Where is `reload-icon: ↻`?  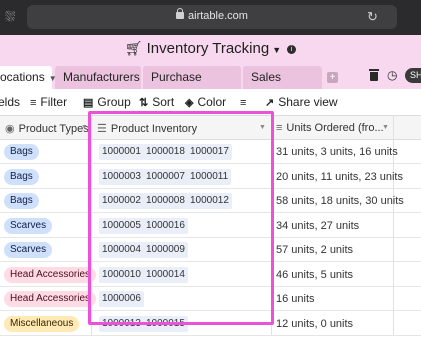 reload-icon: ↻ is located at coordinates (372, 17).